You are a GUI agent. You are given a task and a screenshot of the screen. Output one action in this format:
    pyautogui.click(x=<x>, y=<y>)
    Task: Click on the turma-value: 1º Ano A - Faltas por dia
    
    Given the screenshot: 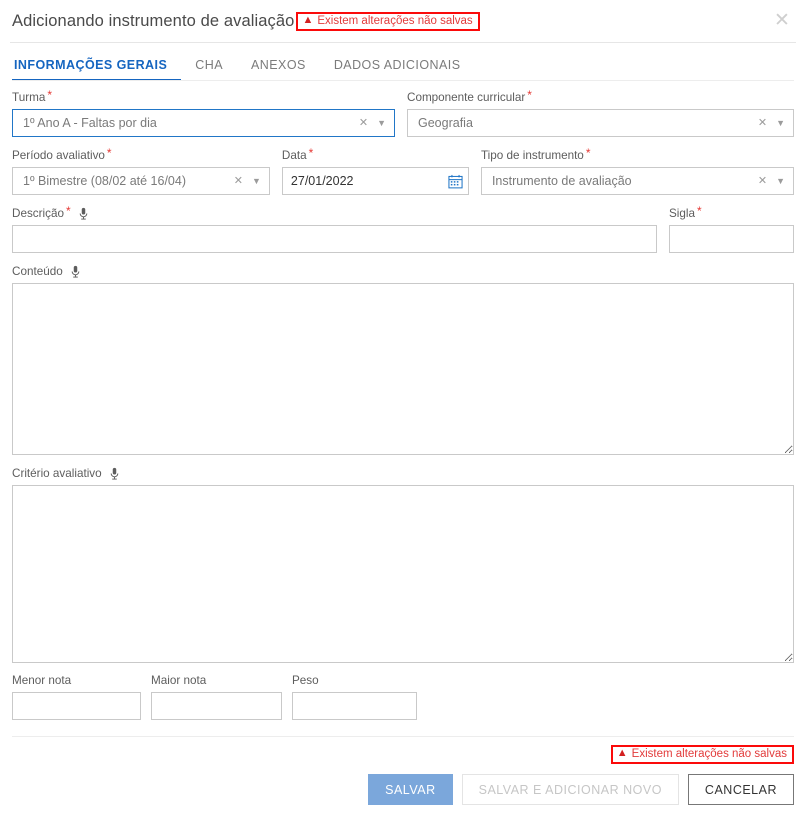 What is the action you would take?
    pyautogui.click(x=90, y=123)
    